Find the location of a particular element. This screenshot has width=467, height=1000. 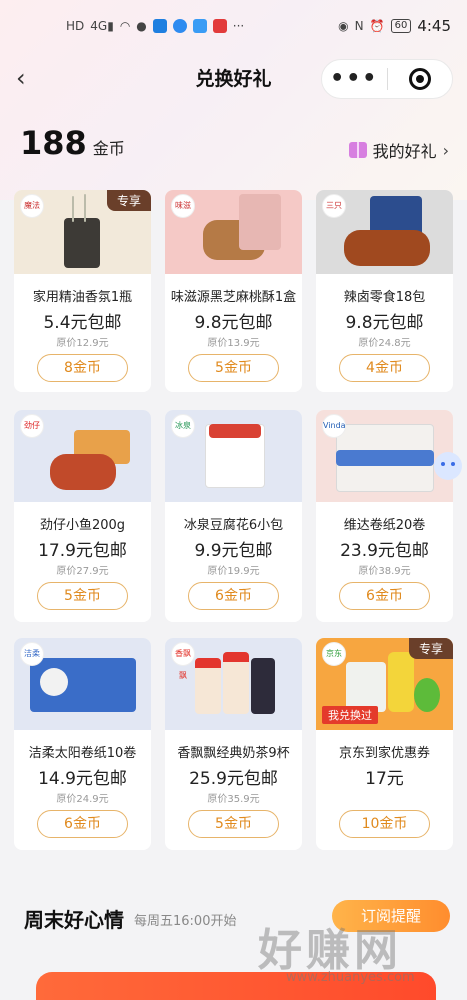

snacks is located at coordinates (387, 248).